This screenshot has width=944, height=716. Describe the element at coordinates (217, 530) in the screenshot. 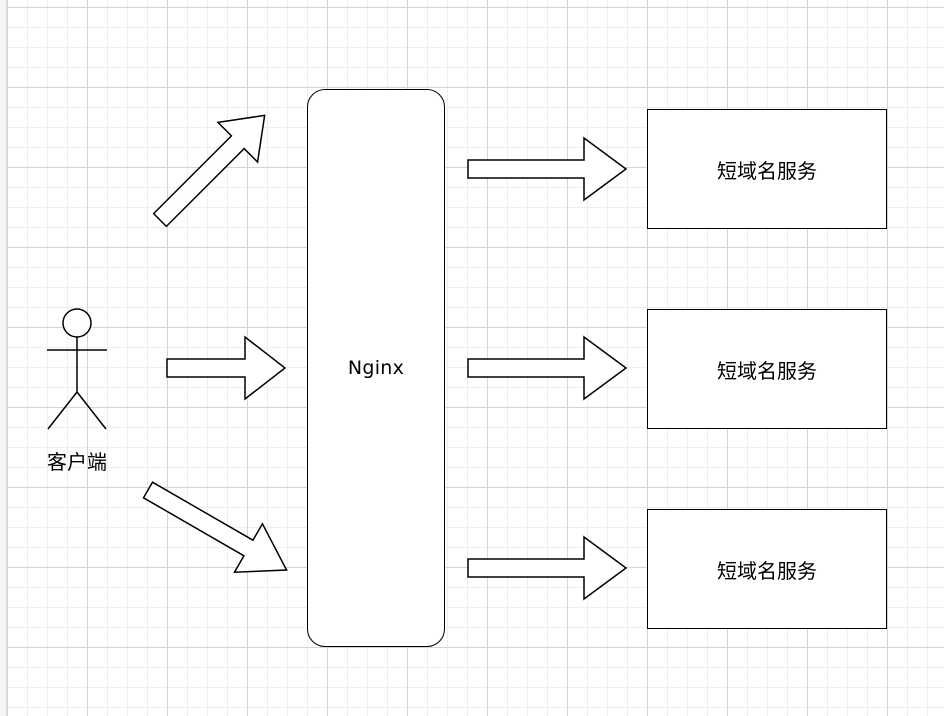

I see `arrow-client-to-nginx-lower` at that location.